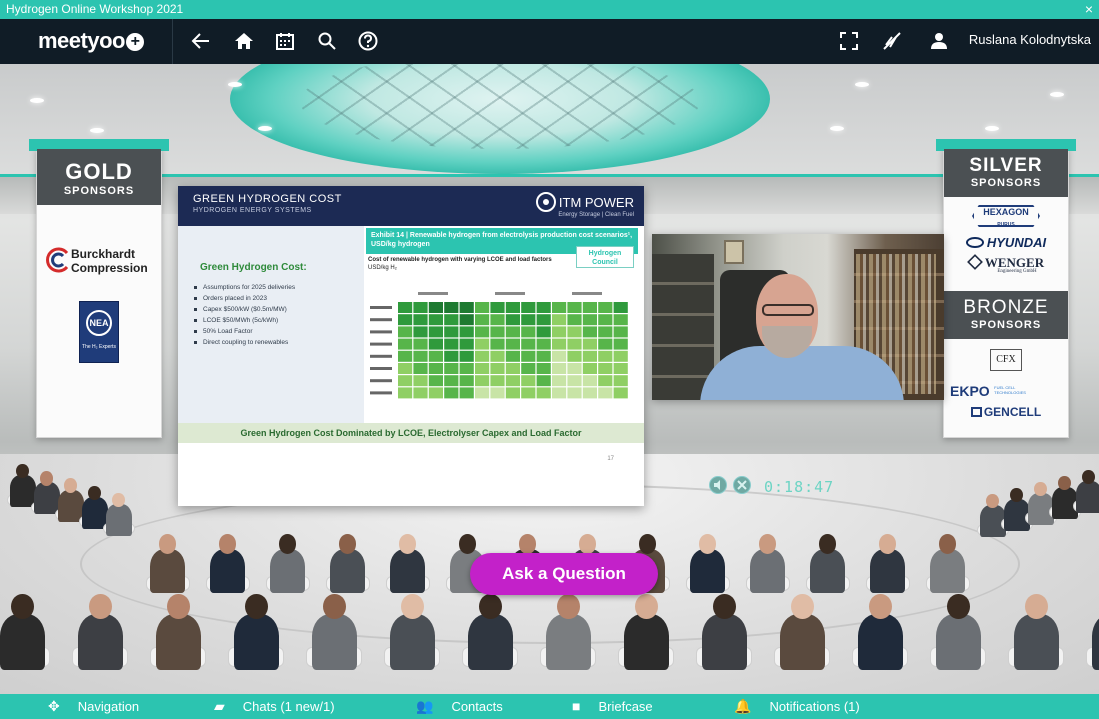  What do you see at coordinates (274, 706) in the screenshot?
I see `bottom-nav-chats: ▰ Chats (1 new/1)` at bounding box center [274, 706].